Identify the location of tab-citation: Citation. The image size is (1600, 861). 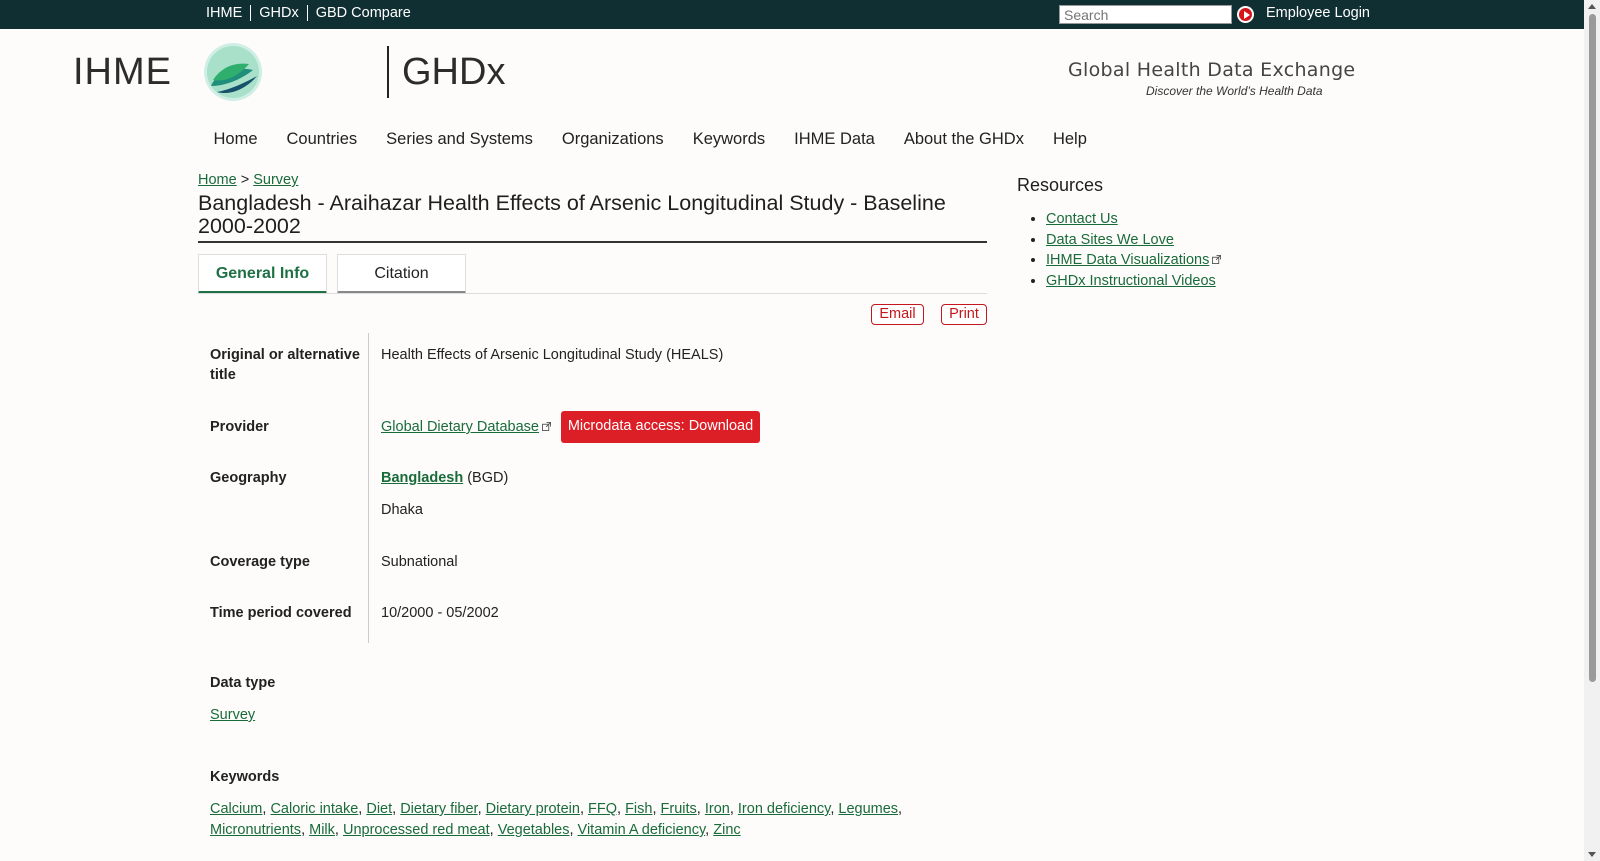
(401, 274).